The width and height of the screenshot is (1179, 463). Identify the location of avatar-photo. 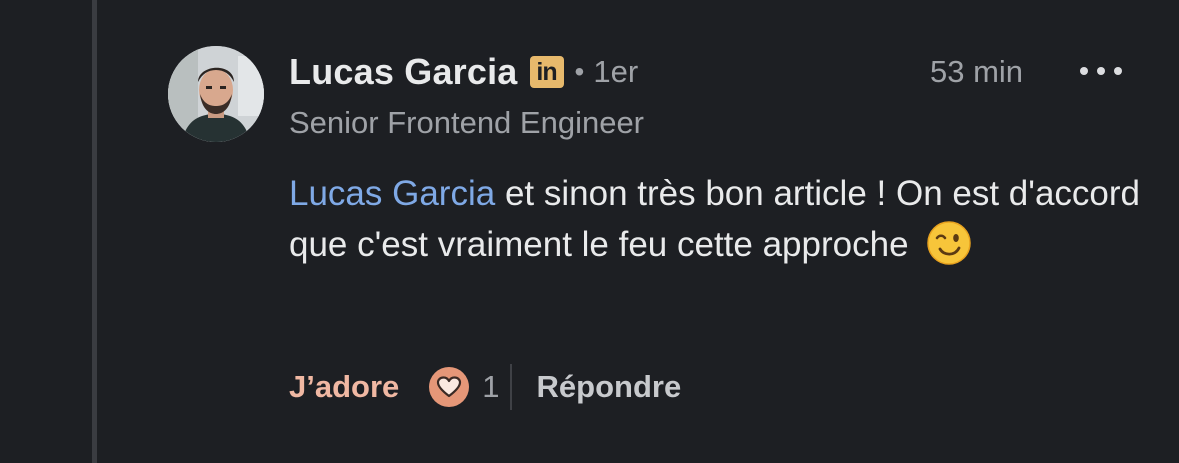
(216, 94).